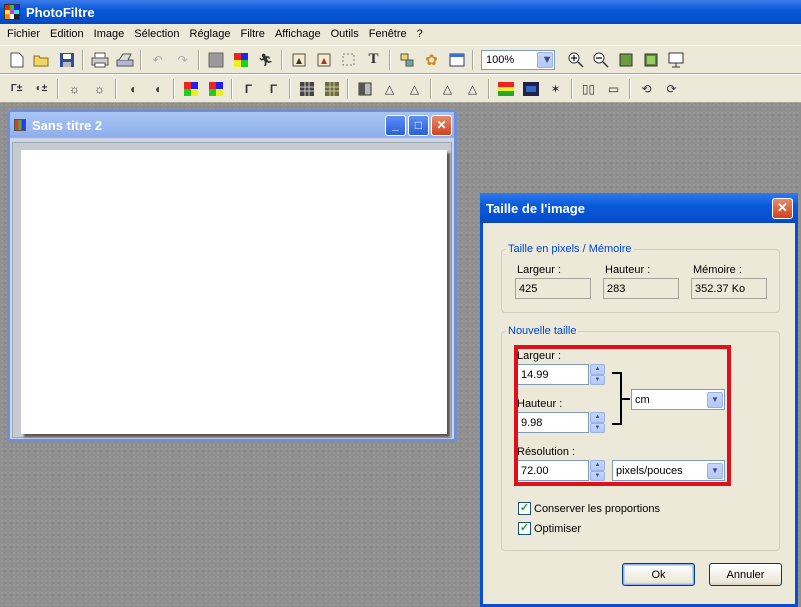 This screenshot has width=801, height=607. Describe the element at coordinates (658, 574) in the screenshot. I see `ok-button: Ok` at that location.